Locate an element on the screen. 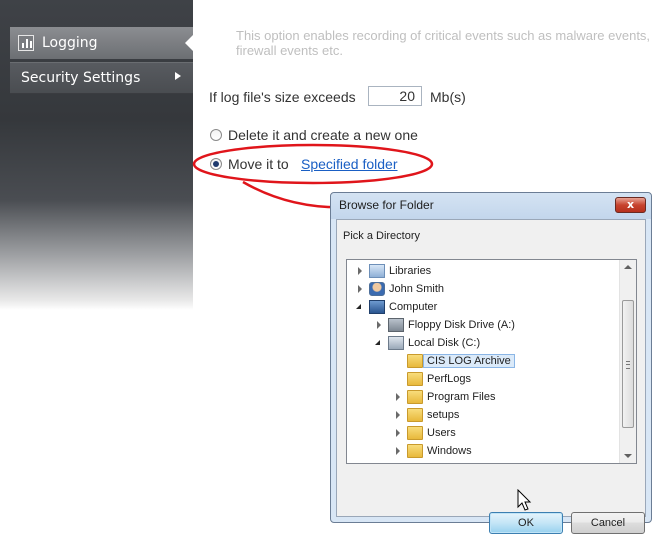  tree-item-local-disk: Local Disk (C:) is located at coordinates (427, 343).